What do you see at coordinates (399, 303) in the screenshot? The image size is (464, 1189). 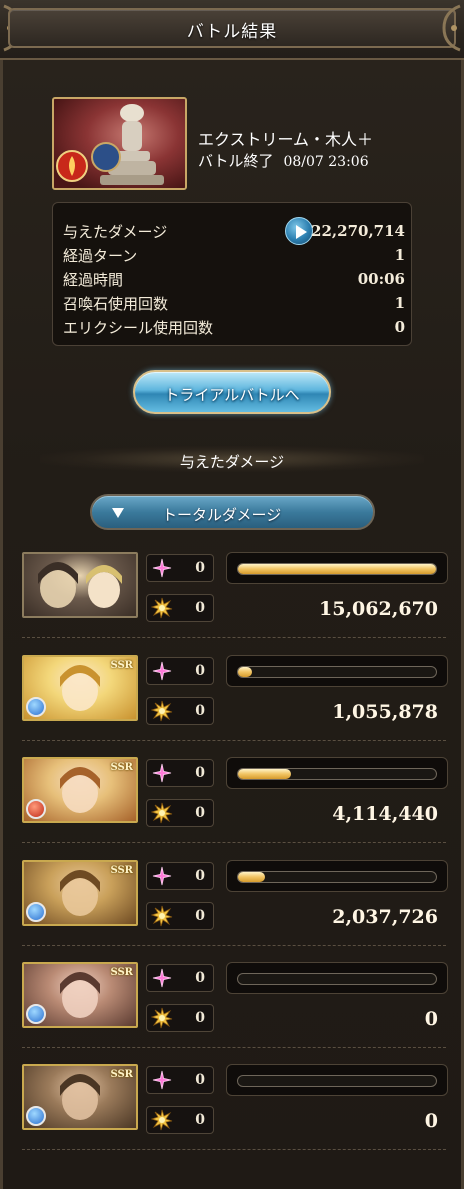 I see `stat-value: 1` at bounding box center [399, 303].